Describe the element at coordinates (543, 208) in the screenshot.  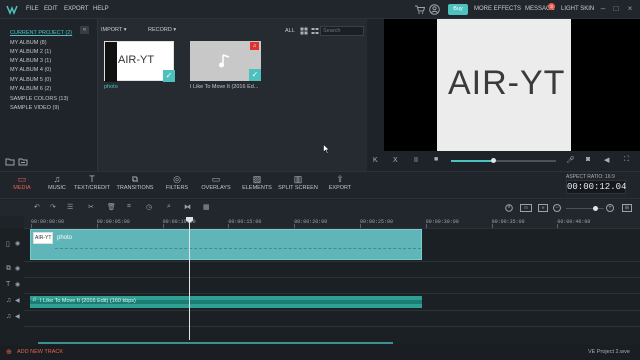
I see `voiceover-icon: ≋` at that location.